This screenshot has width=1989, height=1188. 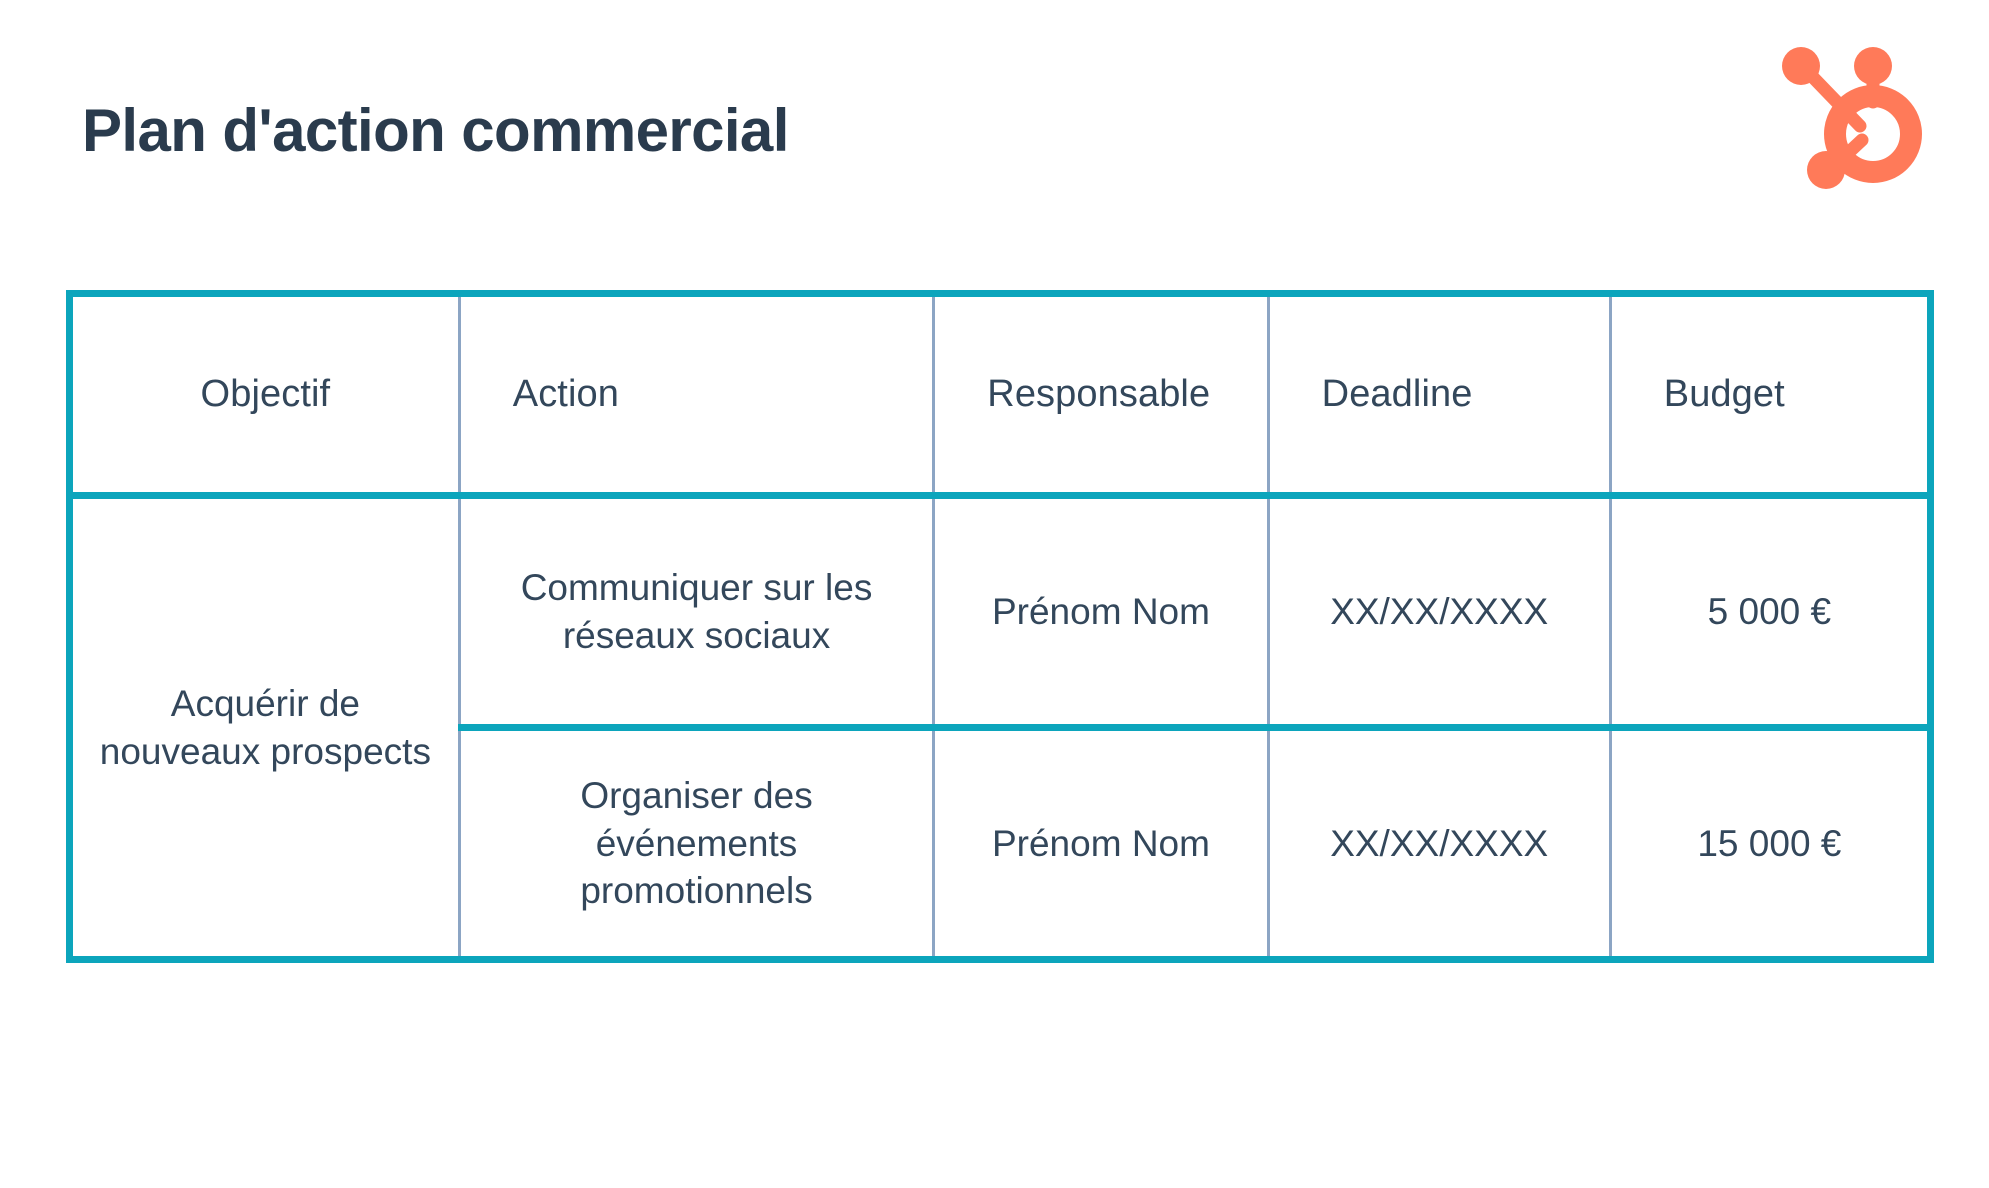 What do you see at coordinates (1439, 396) in the screenshot?
I see `column-header-deadline: Deadline` at bounding box center [1439, 396].